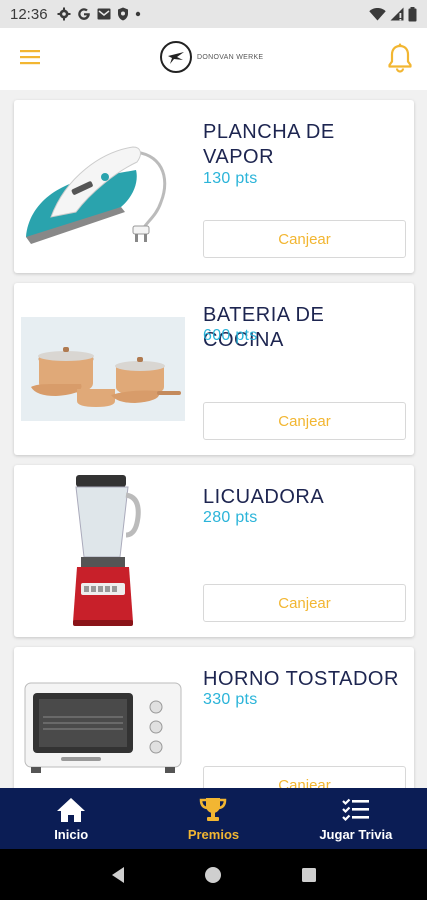  I want to click on nav-item-premios: Premios, so click(213, 818).